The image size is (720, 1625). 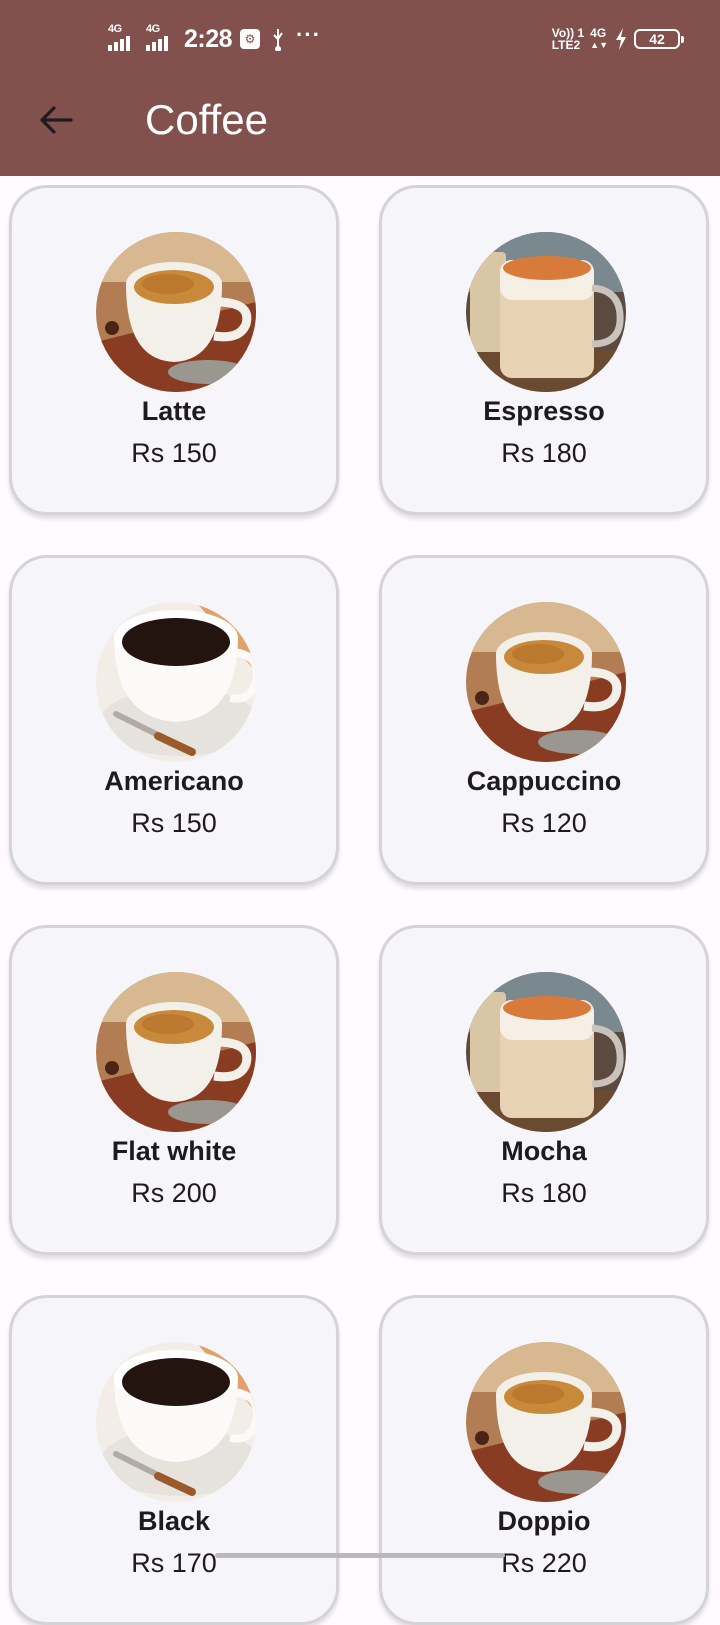 What do you see at coordinates (621, 39) in the screenshot?
I see `charging-icon` at bounding box center [621, 39].